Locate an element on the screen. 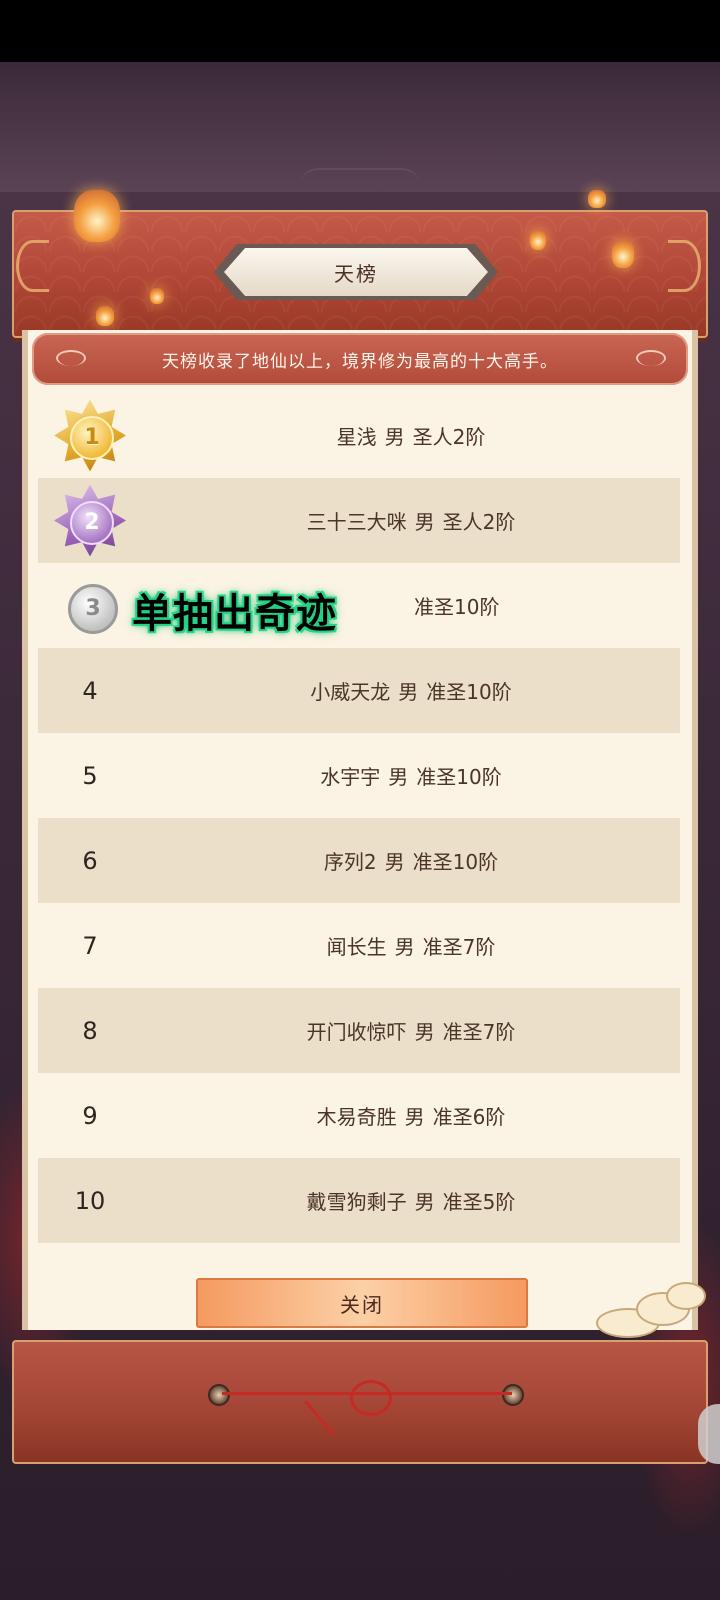 This screenshot has width=720, height=1600. player-name: 三十三大咪 is located at coordinates (356, 522).